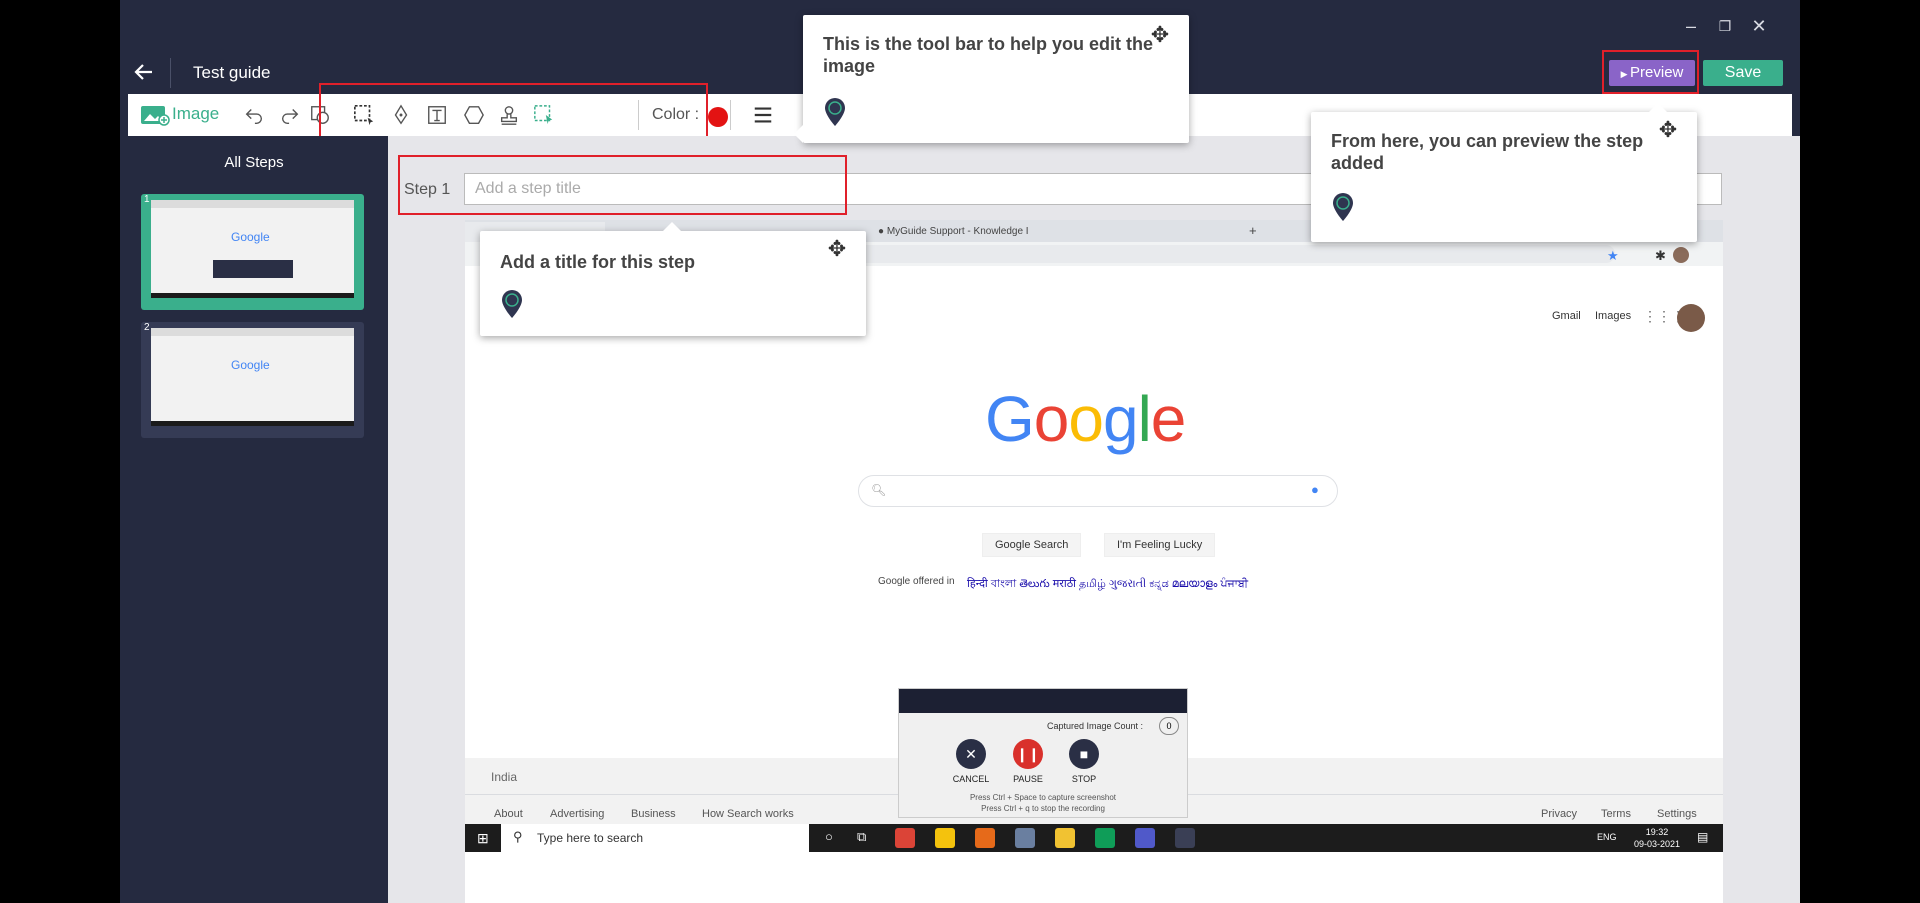 Image resolution: width=1920 pixels, height=903 pixels. I want to click on highlight-preview, so click(1650, 72).